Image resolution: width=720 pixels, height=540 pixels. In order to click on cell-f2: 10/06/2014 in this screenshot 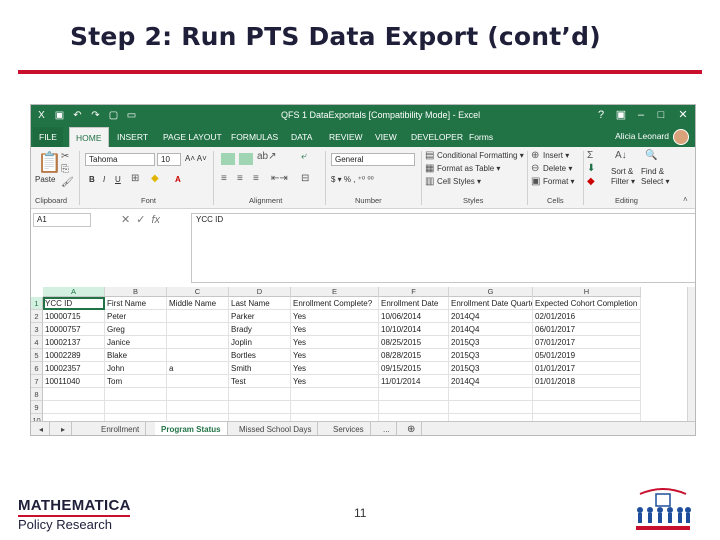, I will do `click(414, 316)`.